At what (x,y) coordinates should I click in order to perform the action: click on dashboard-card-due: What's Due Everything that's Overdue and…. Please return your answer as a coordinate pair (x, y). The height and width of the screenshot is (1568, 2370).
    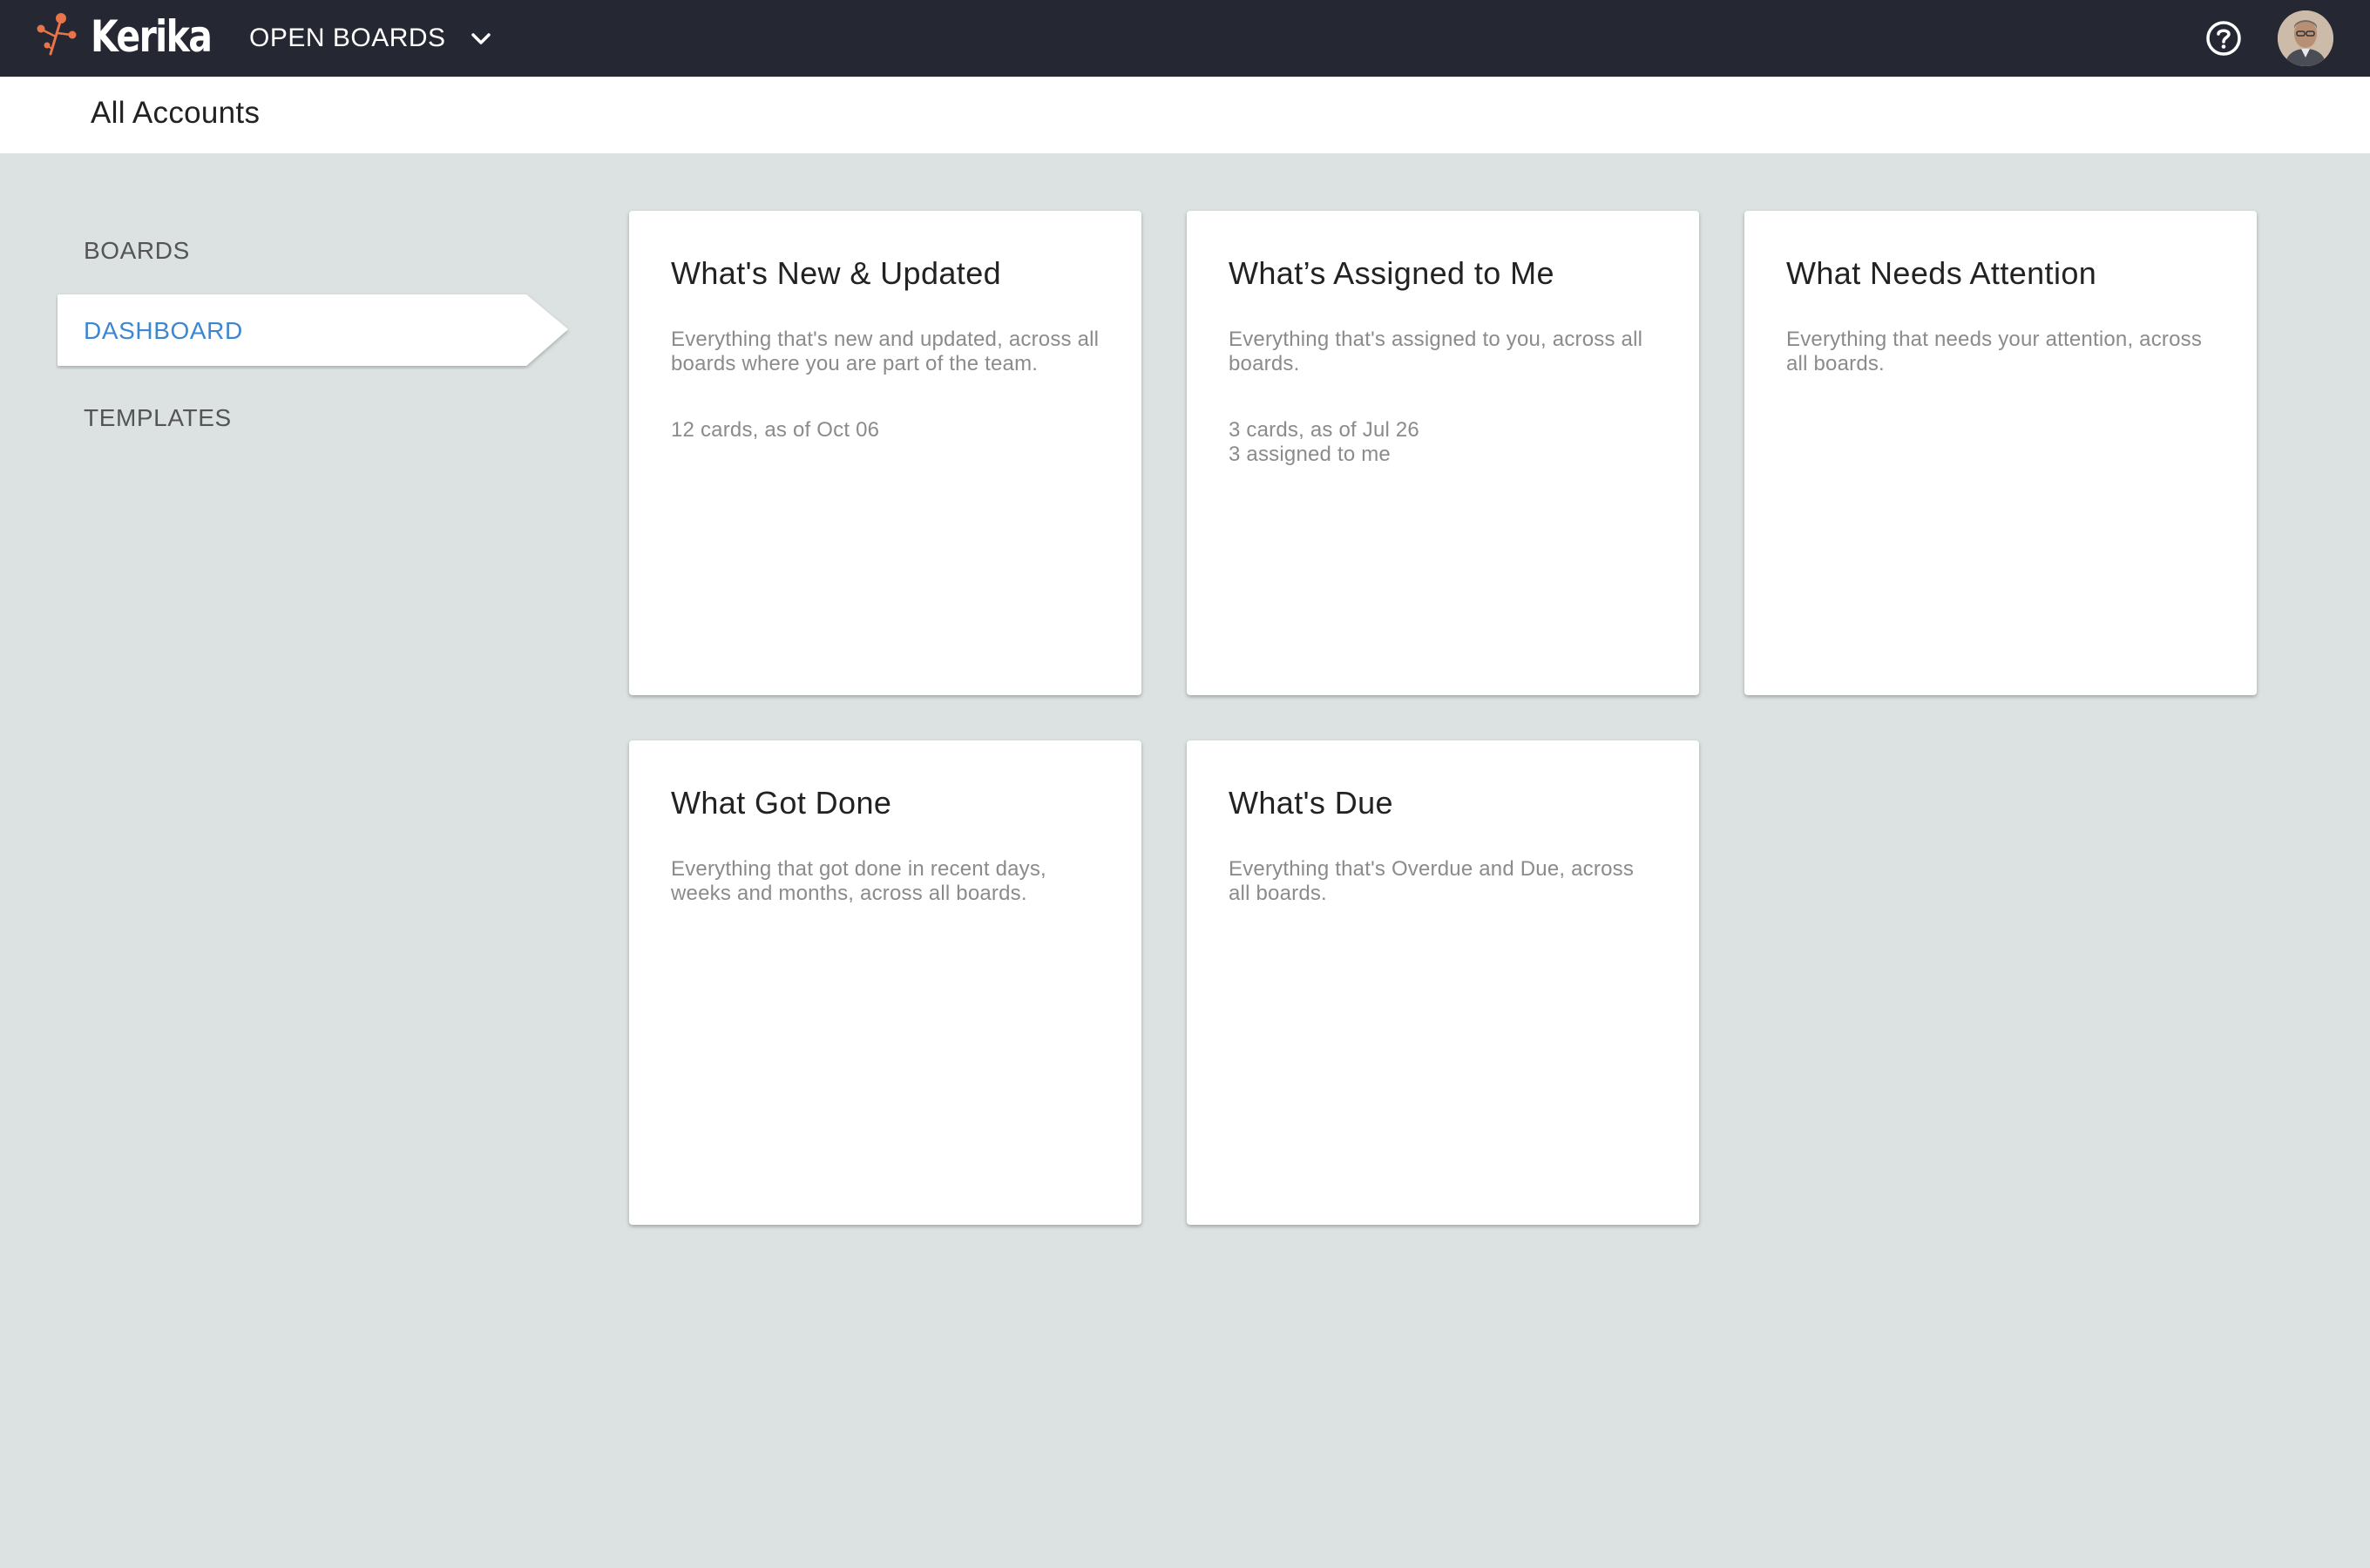
    Looking at the image, I should click on (1443, 983).